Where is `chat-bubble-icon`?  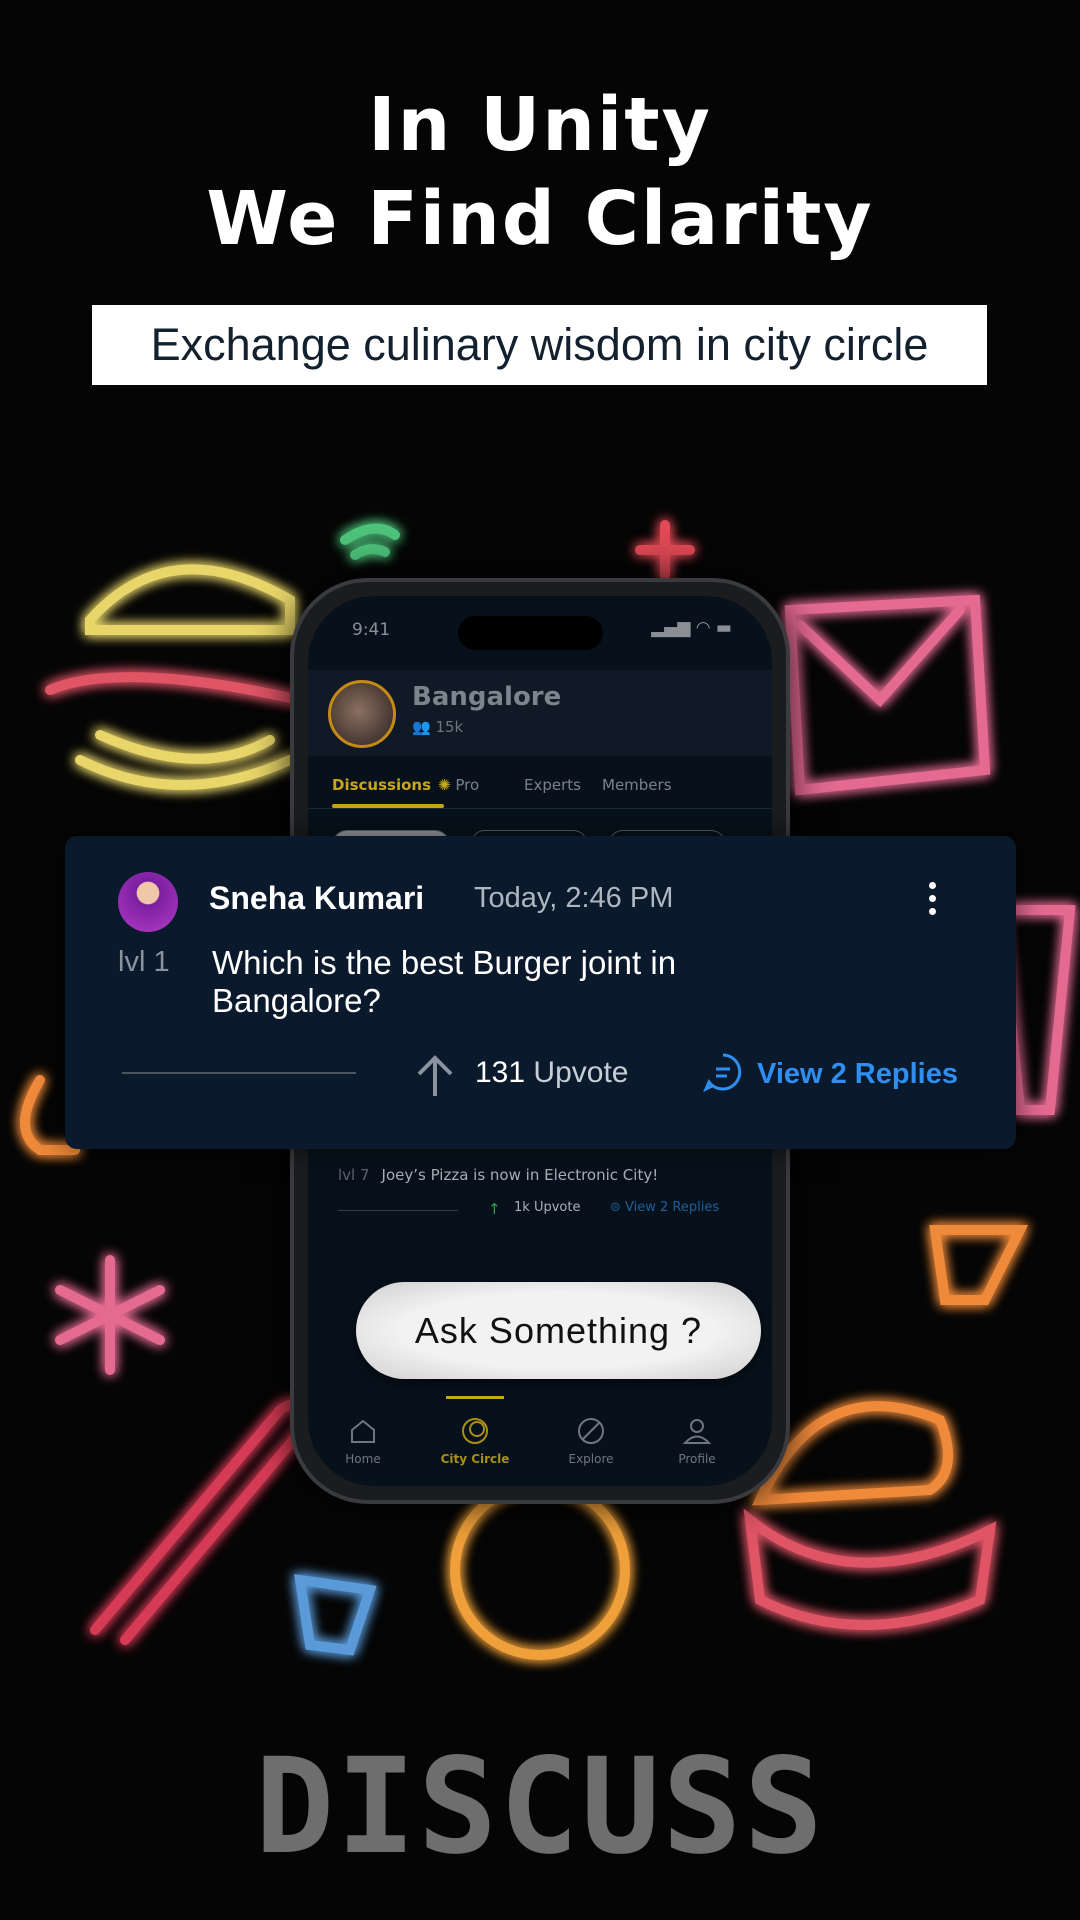
chat-bubble-icon is located at coordinates (723, 1072).